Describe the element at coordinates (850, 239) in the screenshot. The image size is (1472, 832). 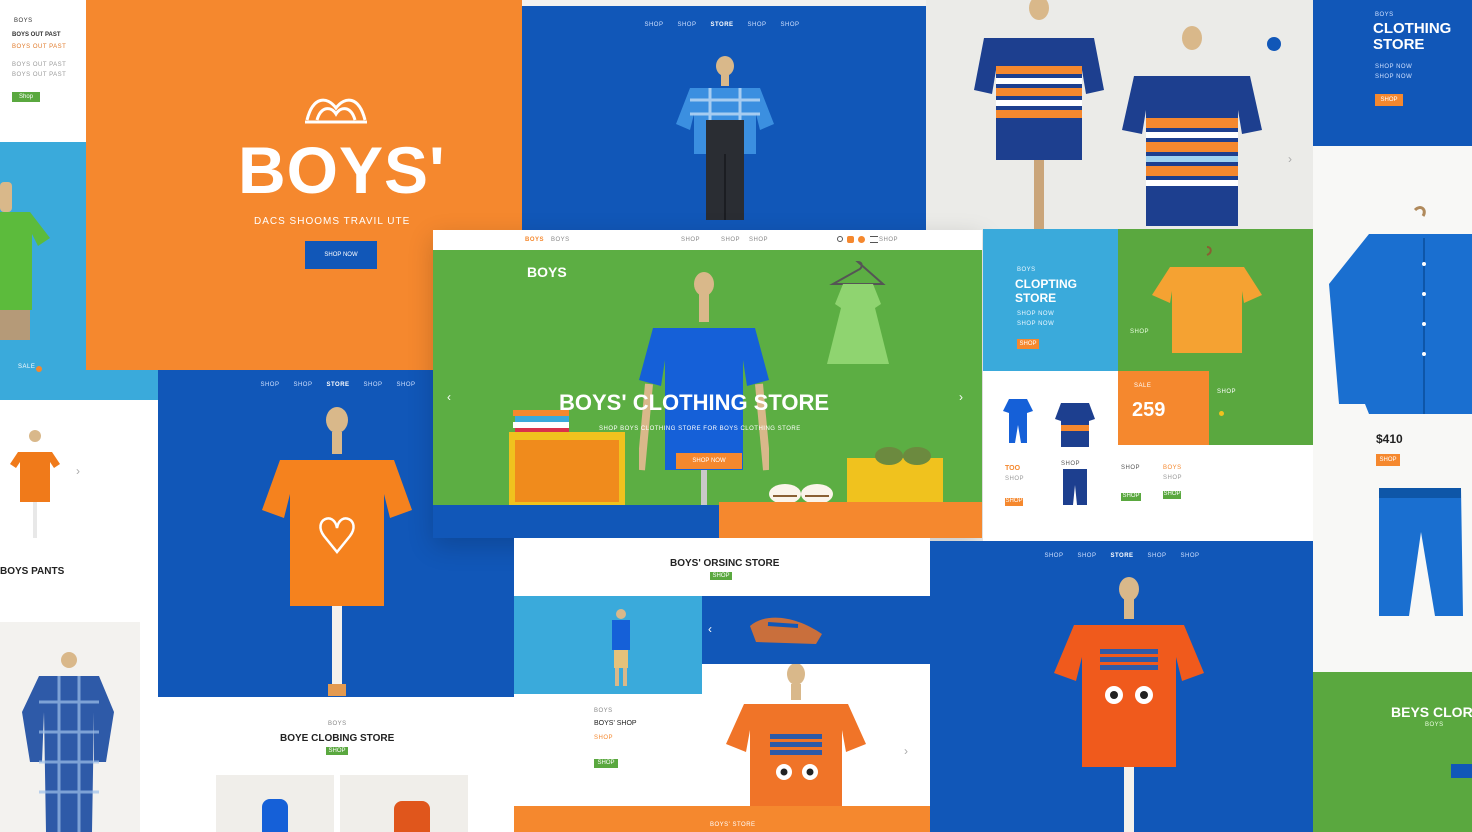
I see `cart-icon` at that location.